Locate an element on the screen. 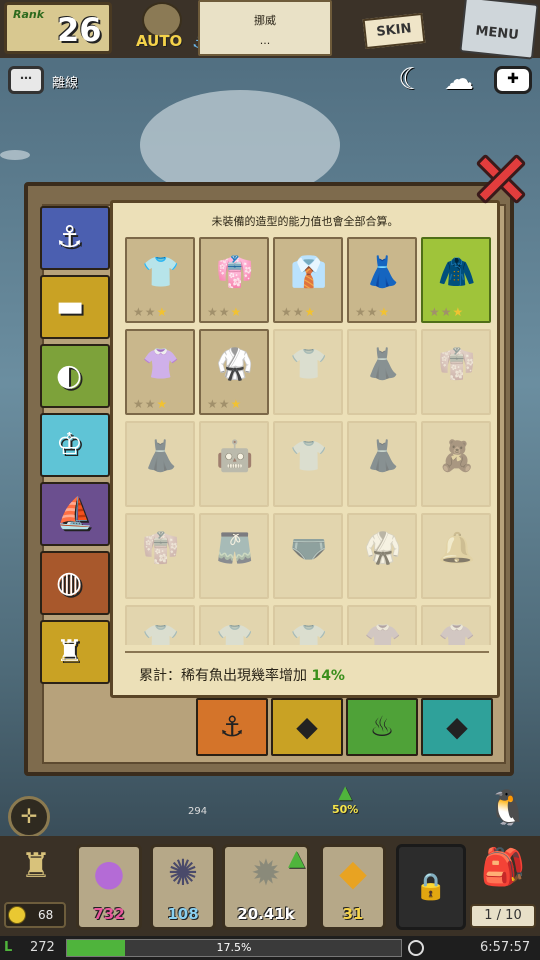 The height and width of the screenshot is (960, 540). cloud-upload-icon: ☁ is located at coordinates (459, 79).